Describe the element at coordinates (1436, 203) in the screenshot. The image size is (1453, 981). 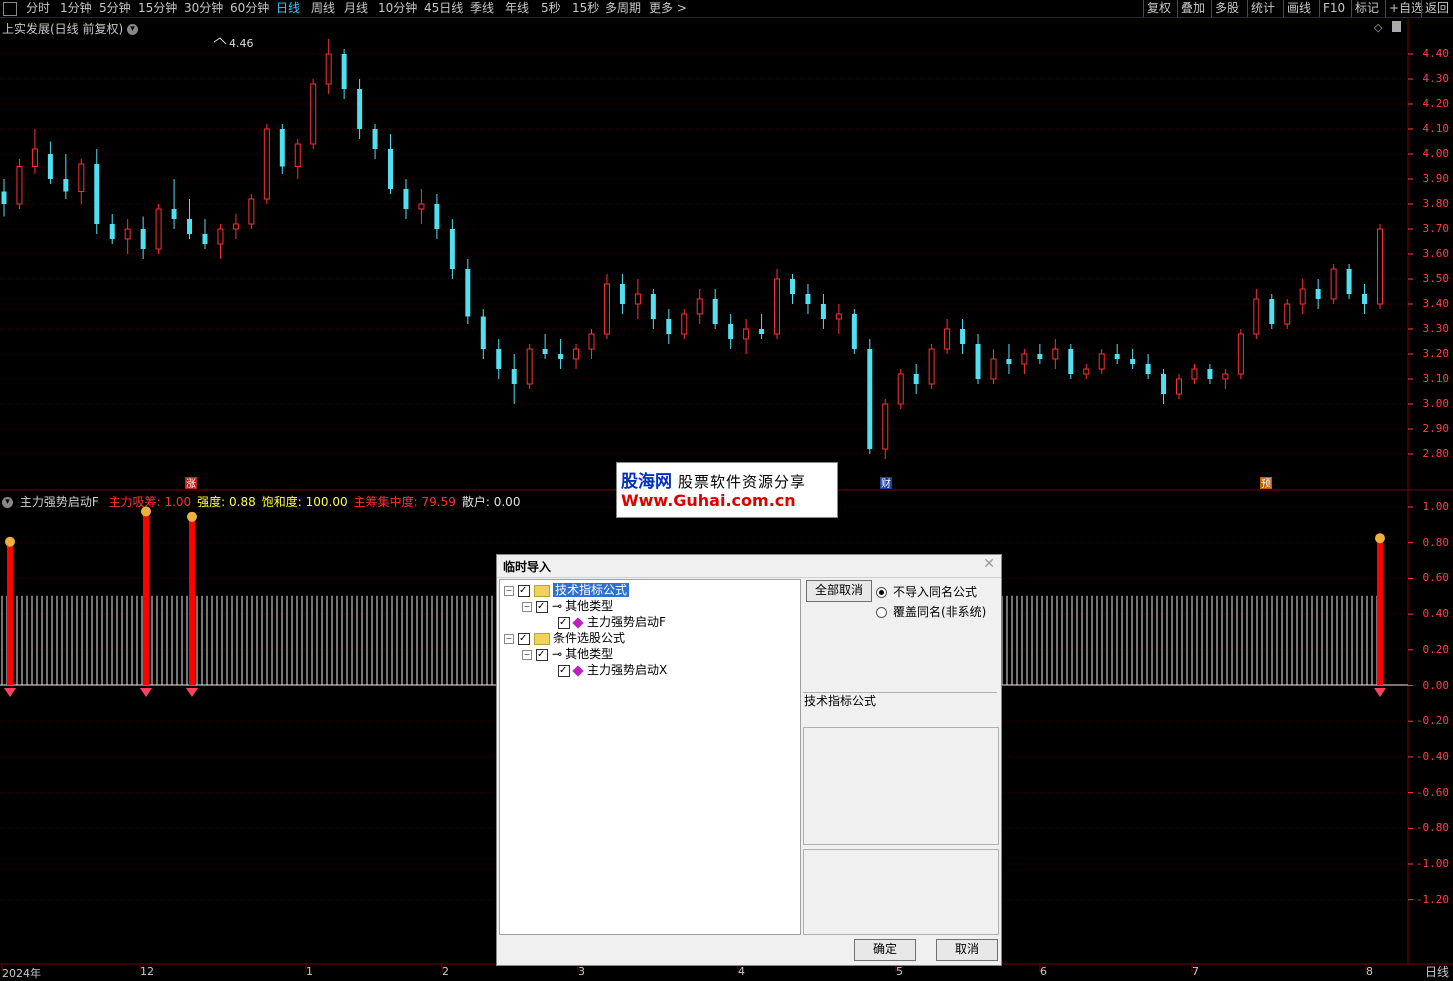
I see `price-tick: 3.80` at that location.